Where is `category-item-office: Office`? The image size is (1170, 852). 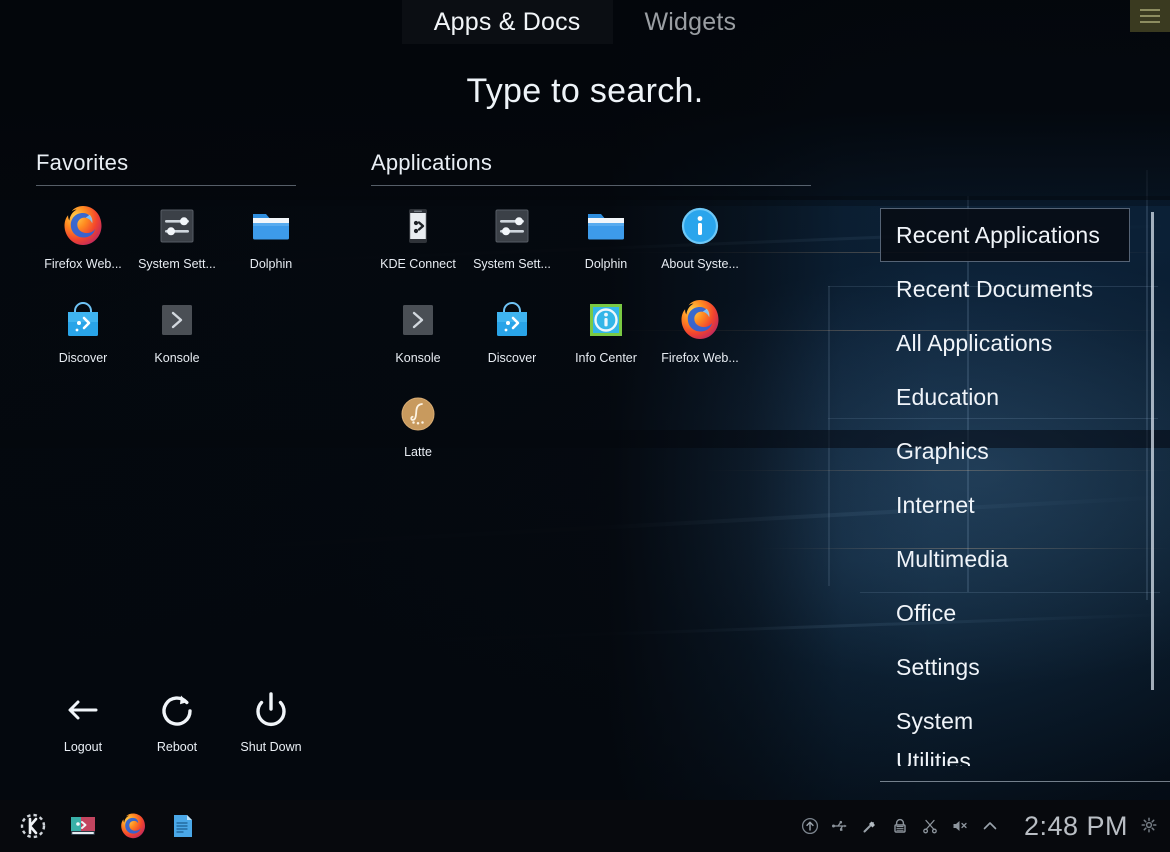 category-item-office: Office is located at coordinates (1005, 613).